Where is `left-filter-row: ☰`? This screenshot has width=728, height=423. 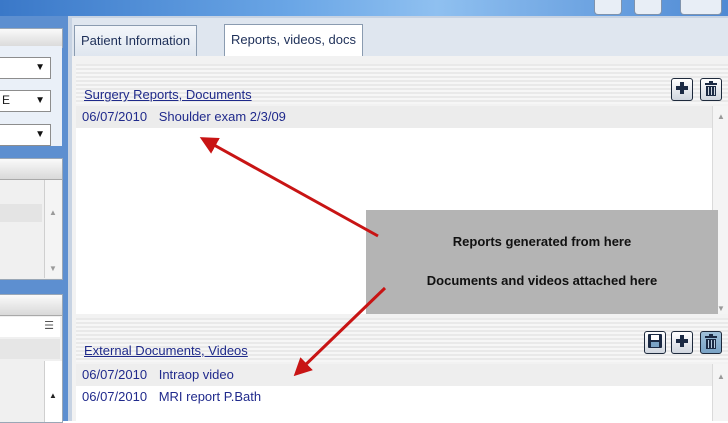
left-filter-row: ☰ is located at coordinates (30, 327).